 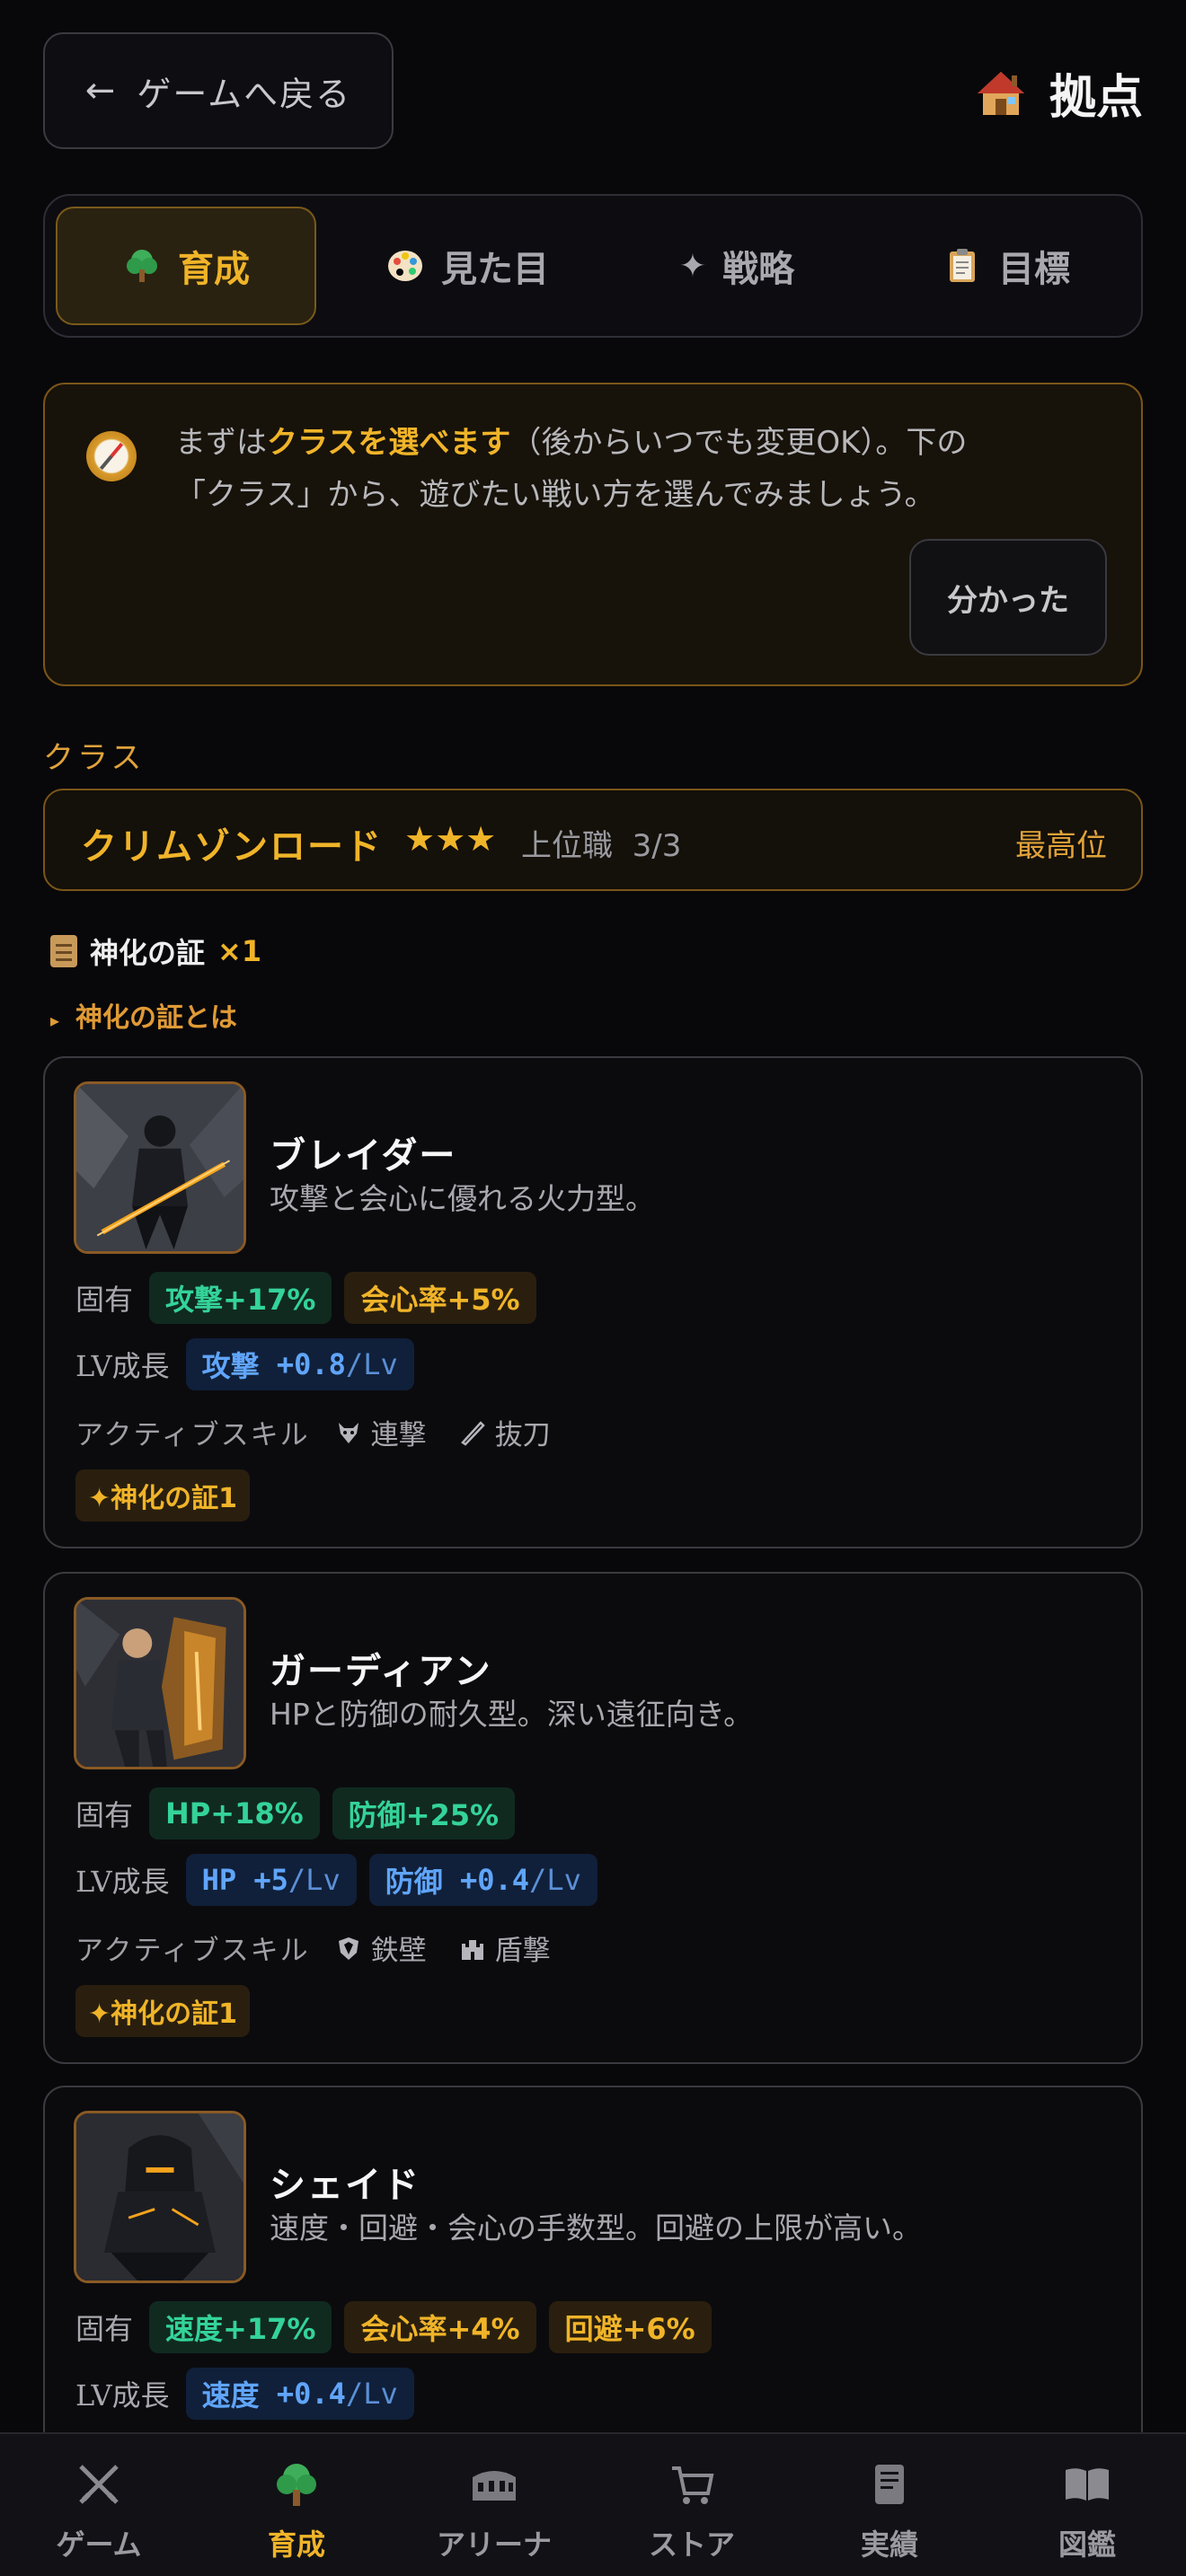 What do you see at coordinates (348, 1948) in the screenshot?
I see `shield-icon` at bounding box center [348, 1948].